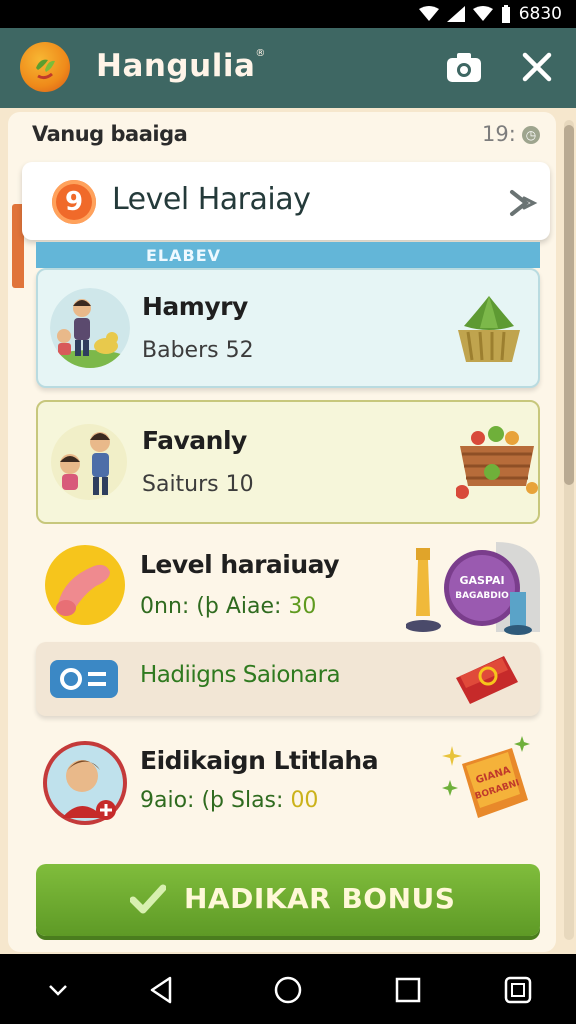 The image size is (576, 1024). Describe the element at coordinates (229, 800) in the screenshot. I see `item-subtitle: 9aio: (þ Slas: 00` at that location.